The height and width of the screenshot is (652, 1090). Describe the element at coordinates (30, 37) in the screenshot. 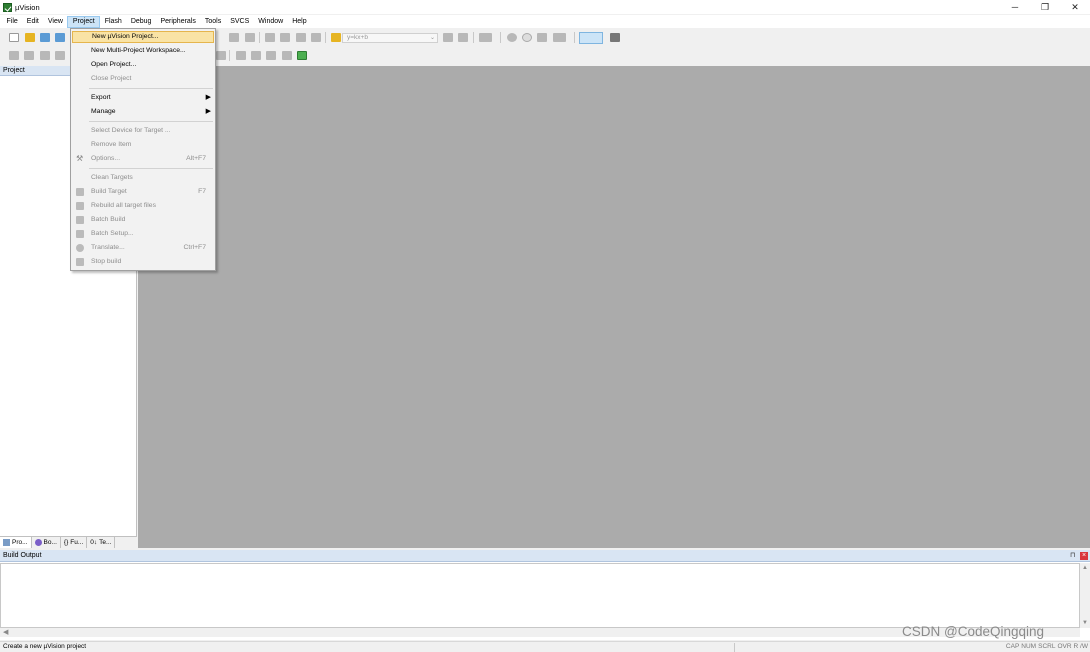

I see `open-file-icon` at that location.